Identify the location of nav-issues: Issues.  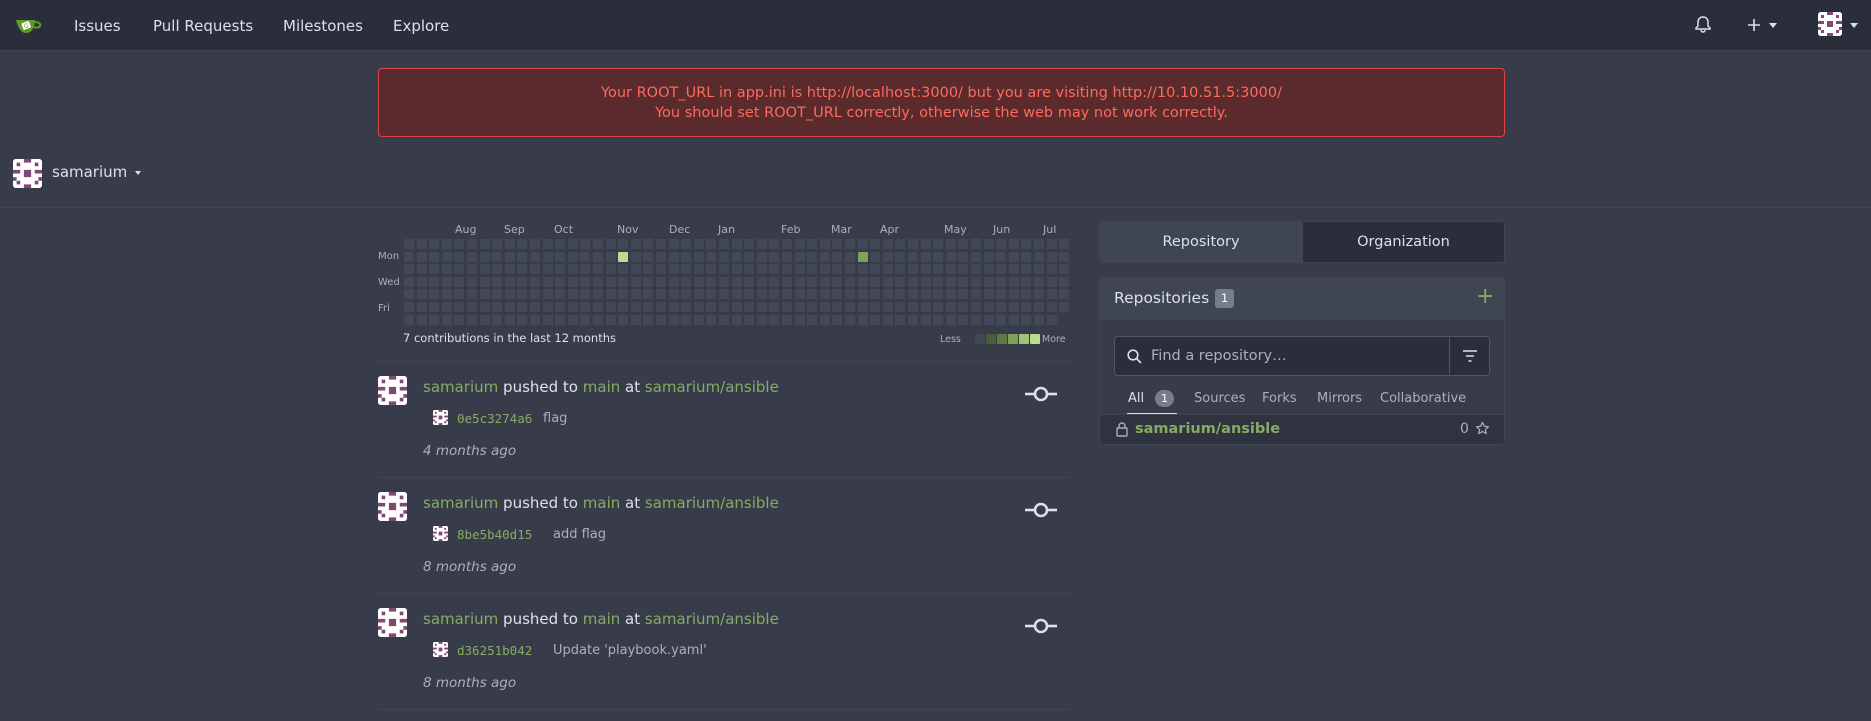
(97, 26).